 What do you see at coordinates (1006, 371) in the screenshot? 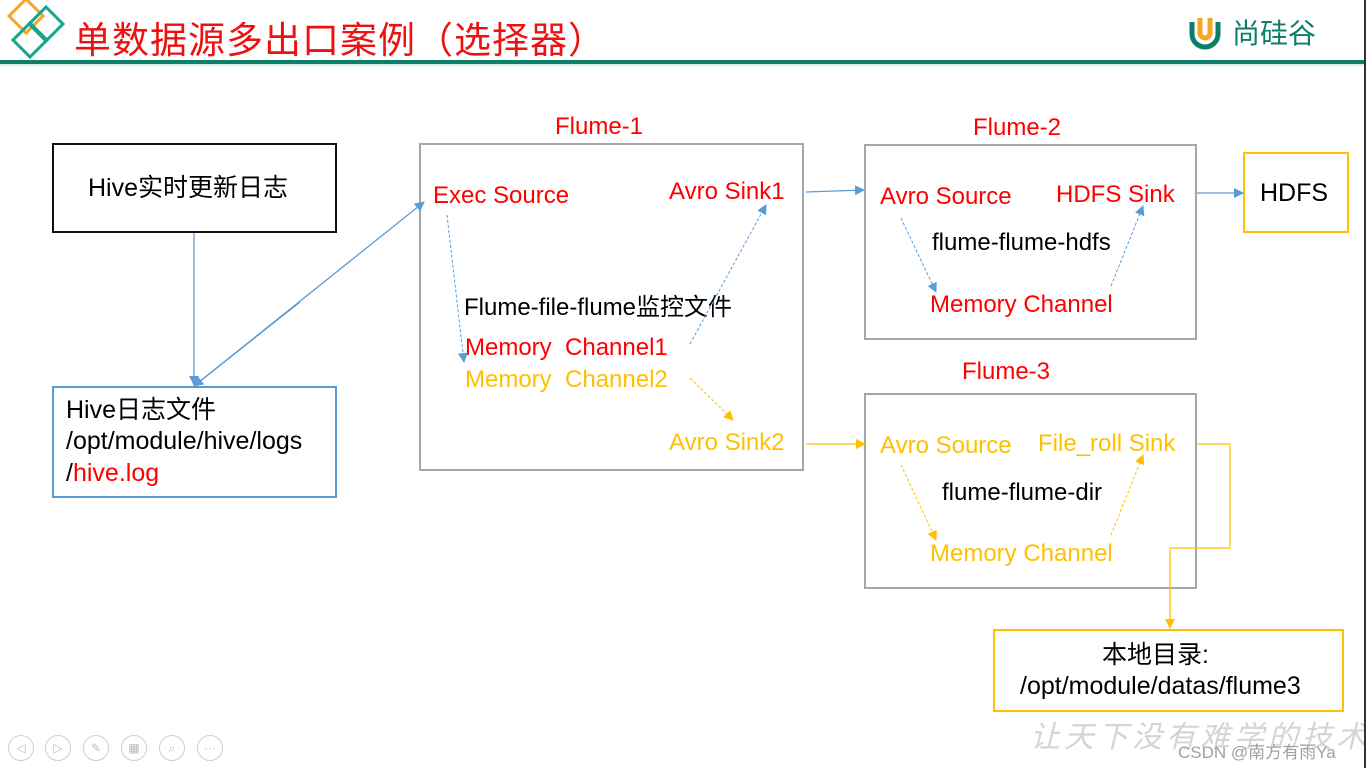
I see `flume3-title: Flume-3` at bounding box center [1006, 371].